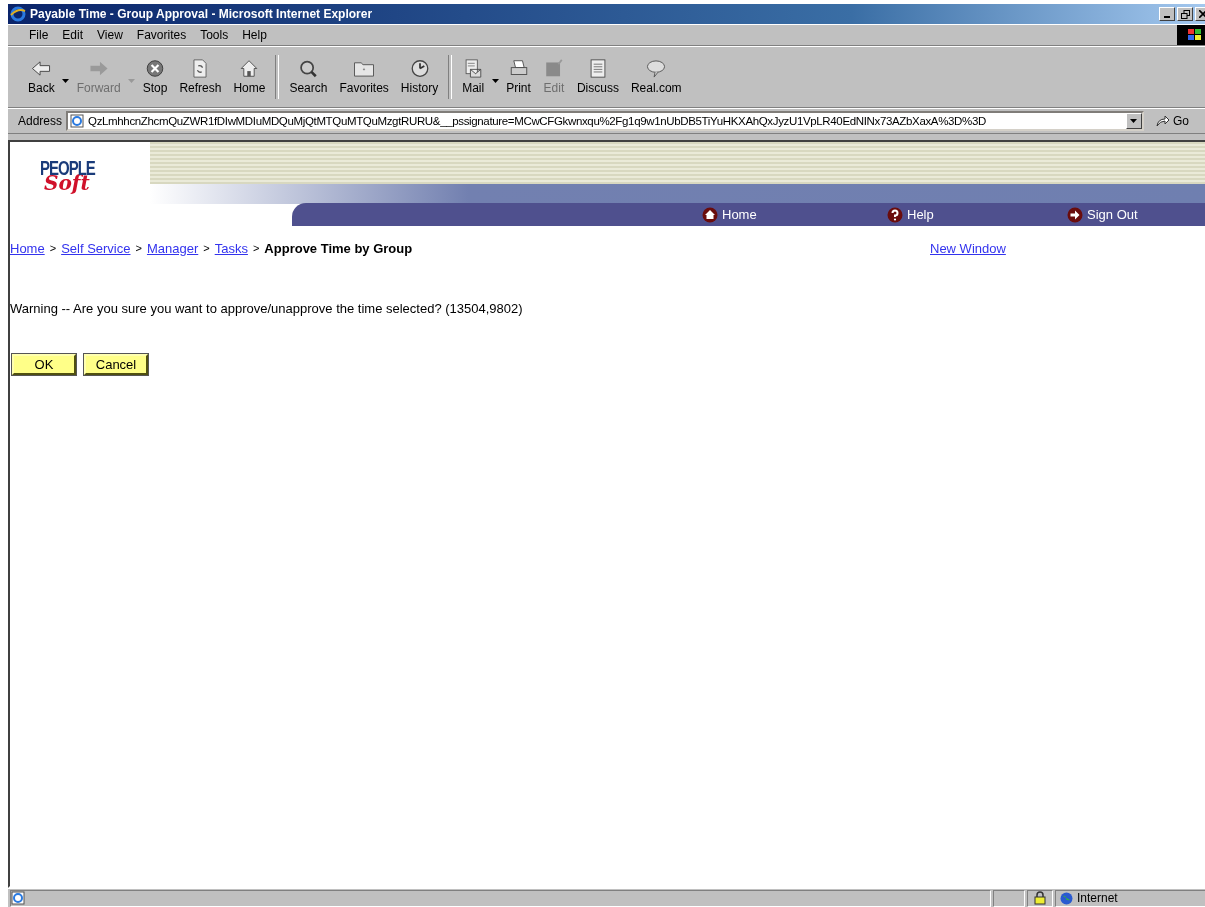  Describe the element at coordinates (656, 68) in the screenshot. I see `speech-bubble-icon` at that location.